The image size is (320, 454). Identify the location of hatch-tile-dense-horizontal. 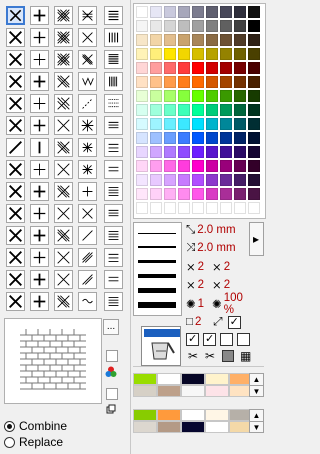
(113, 59).